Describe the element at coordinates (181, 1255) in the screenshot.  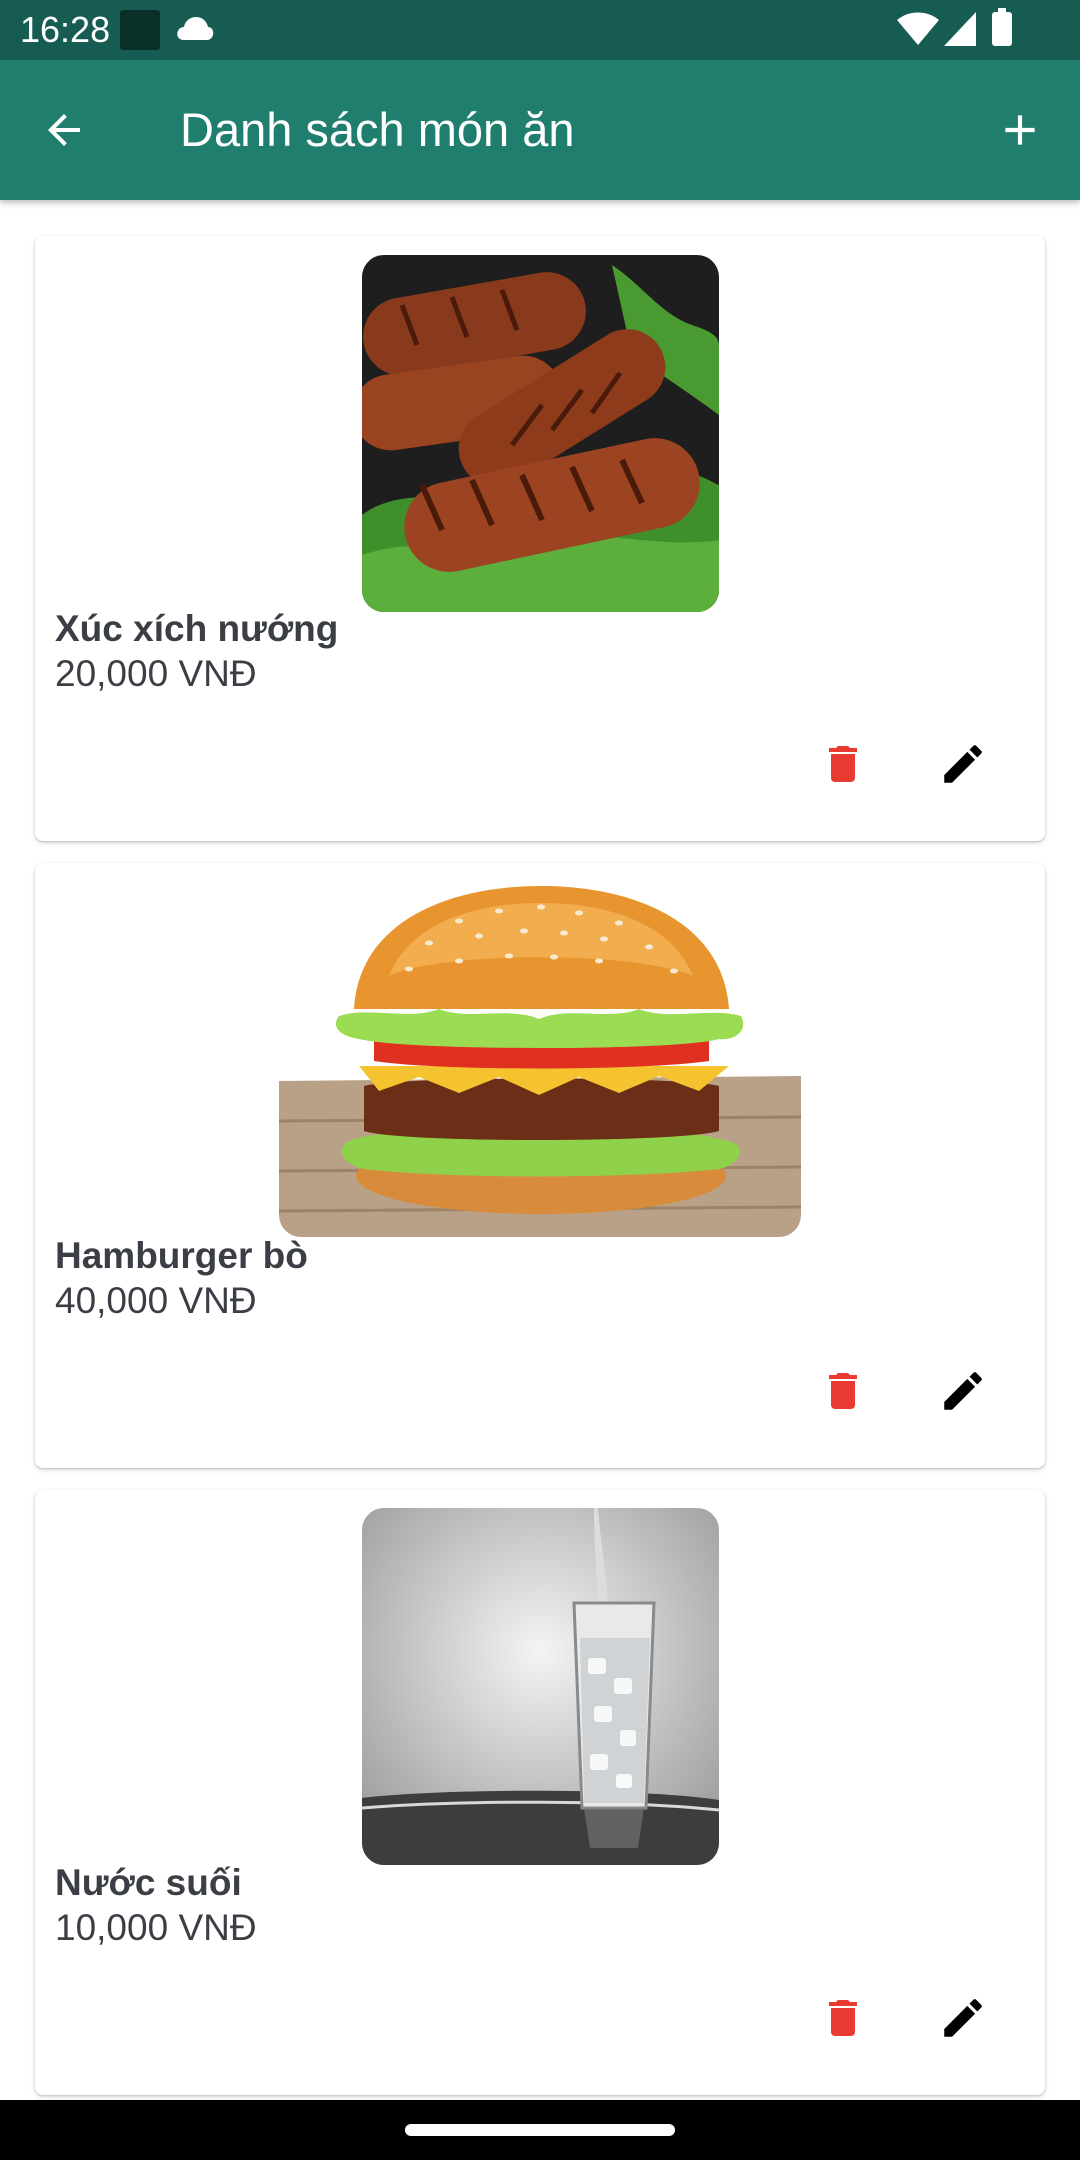
I see `food-name: Hamburger bò` at that location.